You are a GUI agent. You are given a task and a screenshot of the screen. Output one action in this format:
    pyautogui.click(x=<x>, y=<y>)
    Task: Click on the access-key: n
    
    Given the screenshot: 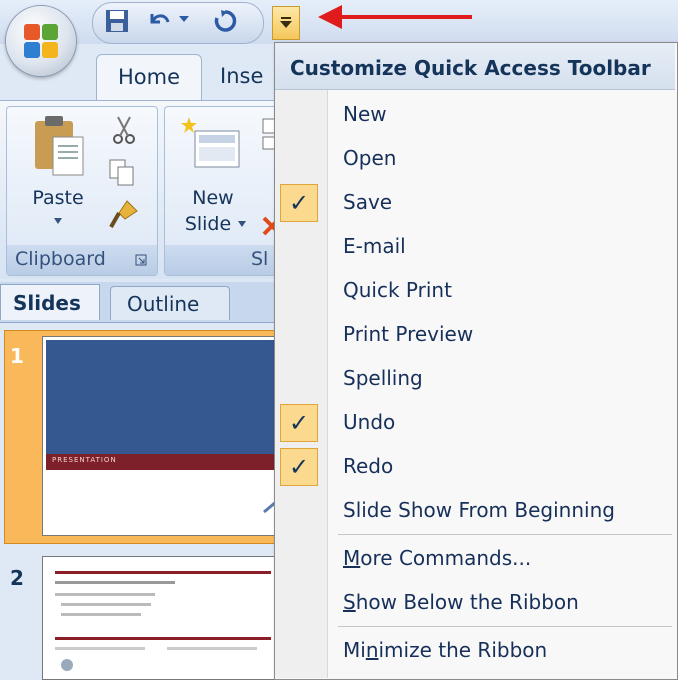 What is the action you would take?
    pyautogui.click(x=372, y=650)
    